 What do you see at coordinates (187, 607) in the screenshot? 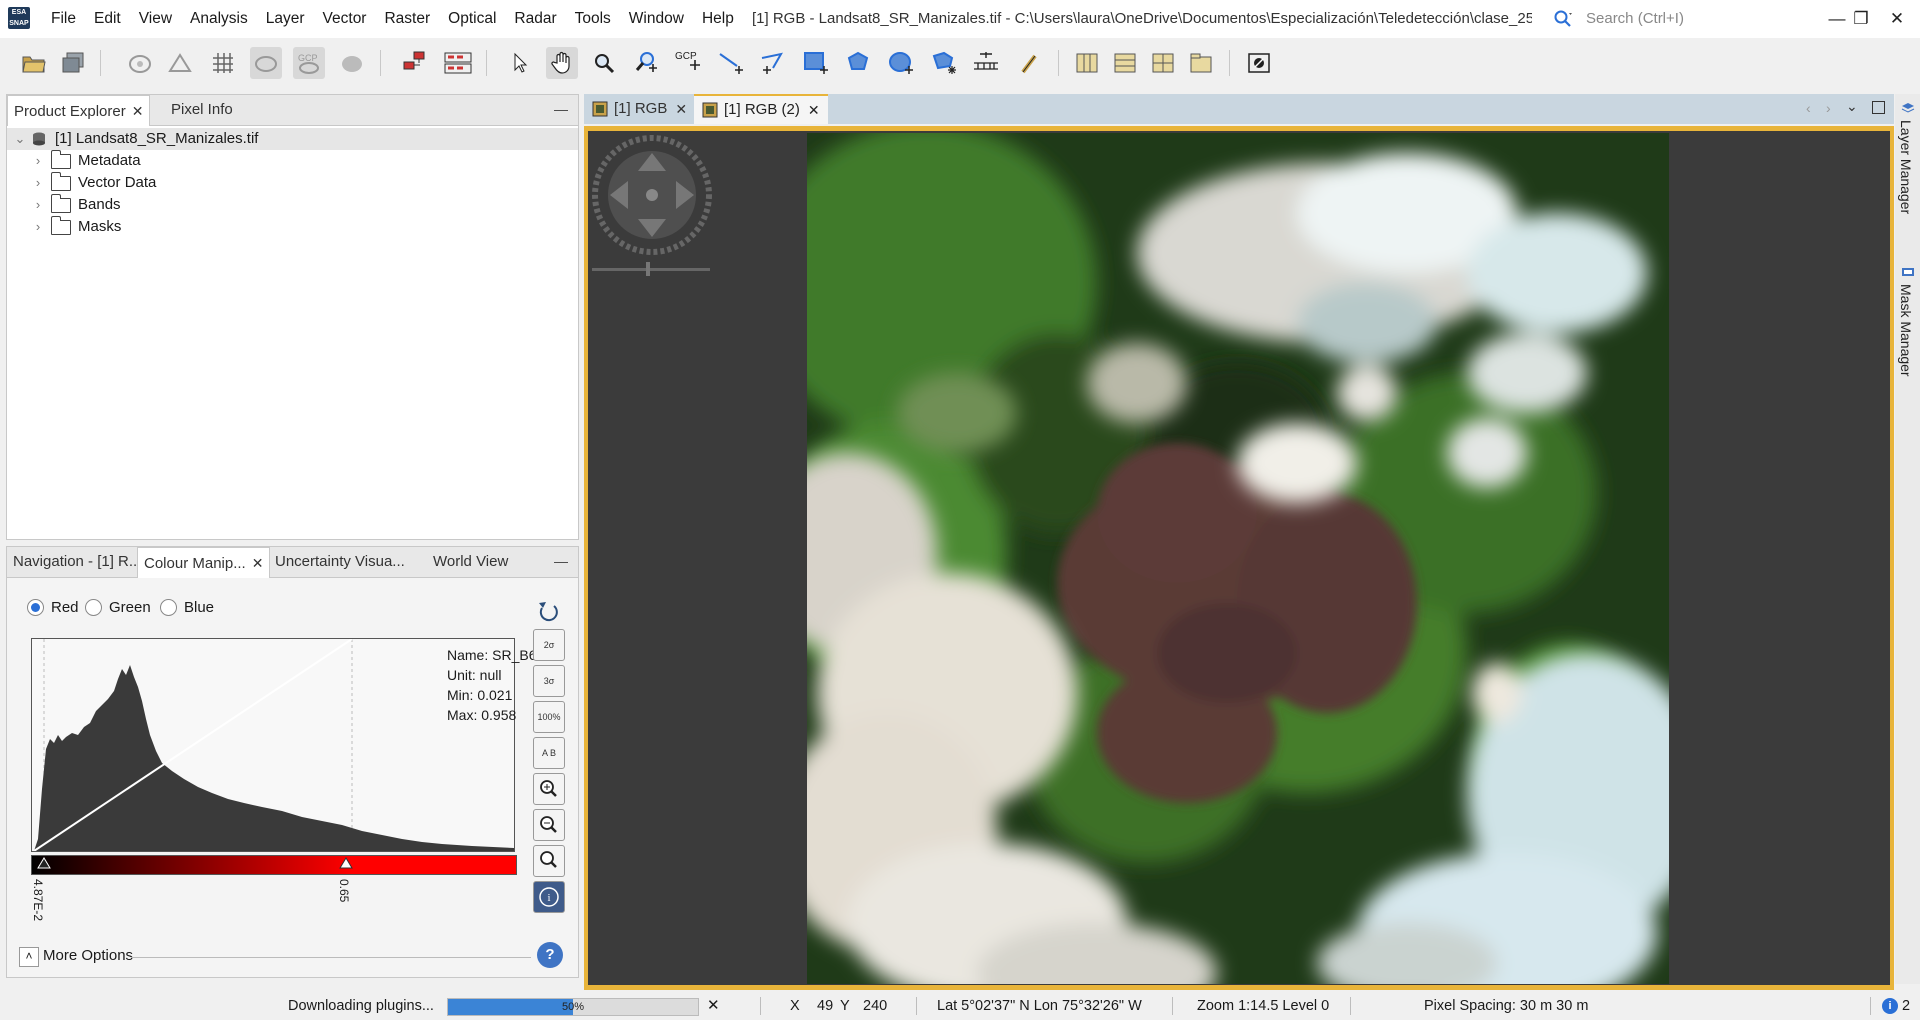
I see `radio-blue: Blue` at bounding box center [187, 607].